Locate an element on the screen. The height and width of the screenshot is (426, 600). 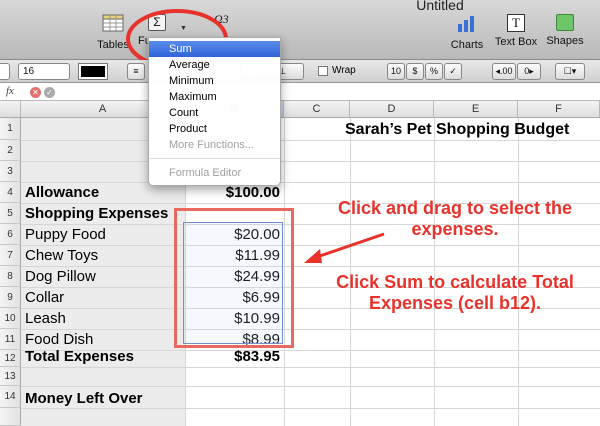
font-family-stepper is located at coordinates (5, 71).